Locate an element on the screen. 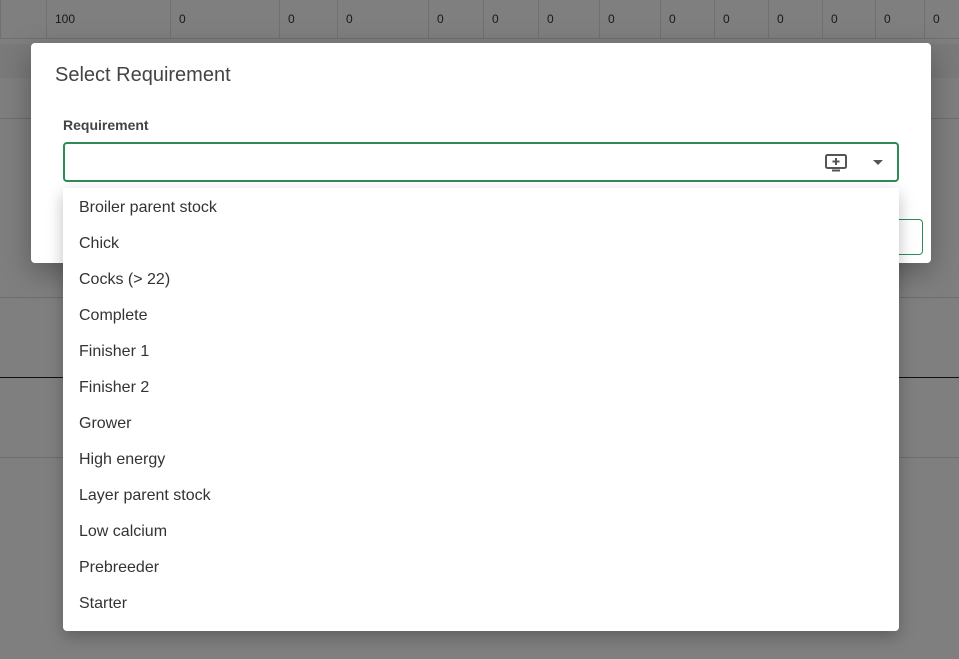 This screenshot has height=659, width=959. caret-down-icon is located at coordinates (878, 162).